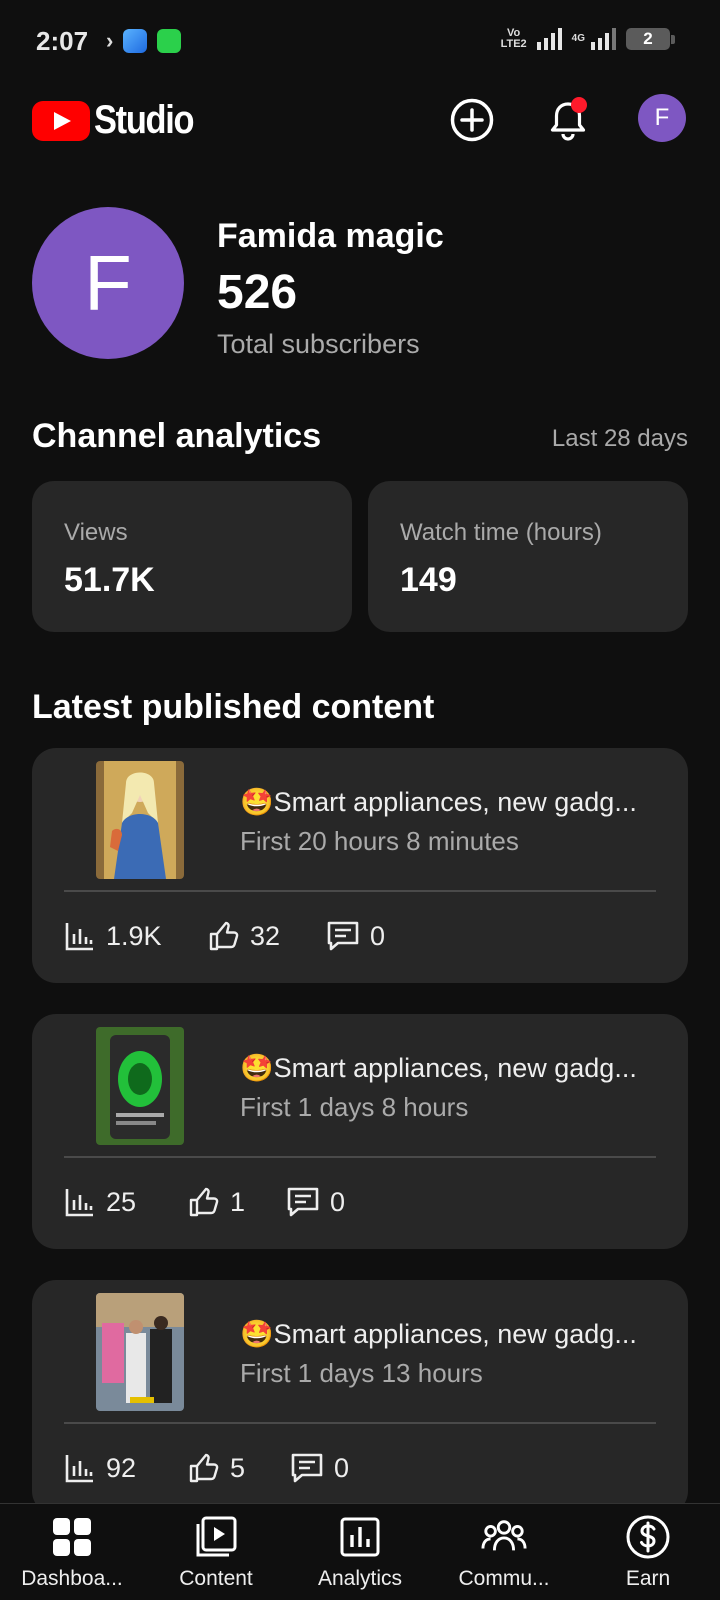  What do you see at coordinates (121, 1201) in the screenshot?
I see `views-count: 25` at bounding box center [121, 1201].